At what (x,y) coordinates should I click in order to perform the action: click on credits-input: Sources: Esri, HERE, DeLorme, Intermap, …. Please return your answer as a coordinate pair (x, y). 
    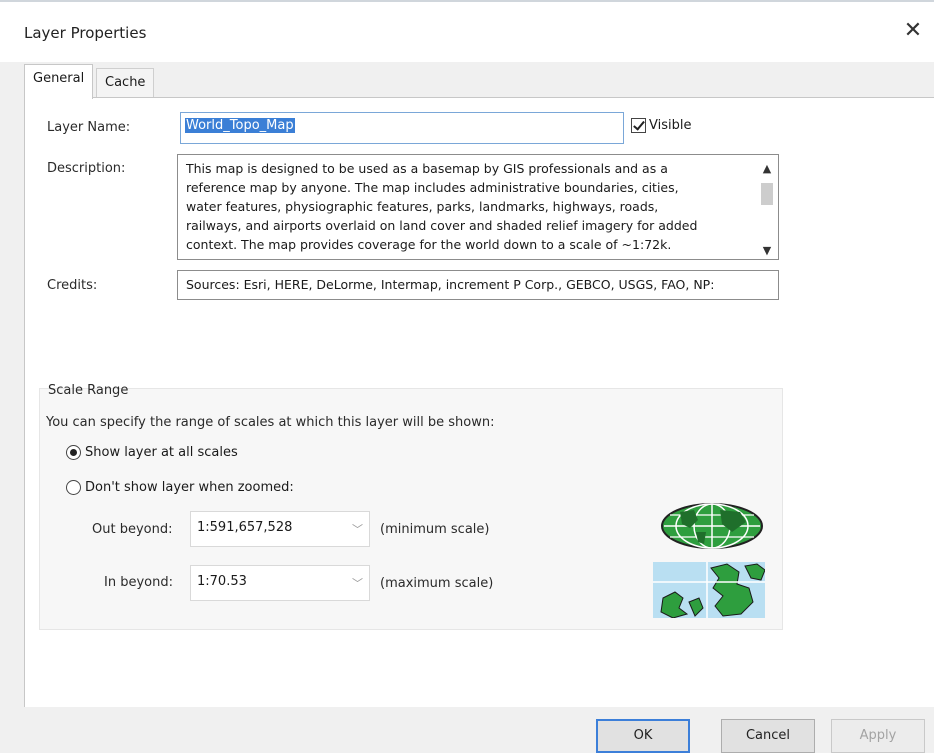
    Looking at the image, I should click on (478, 285).